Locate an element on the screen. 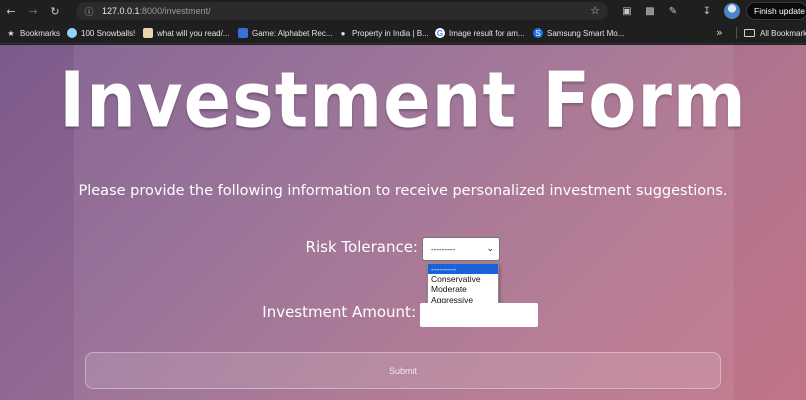 The image size is (806, 400). option-moderate: Moderate is located at coordinates (463, 289).